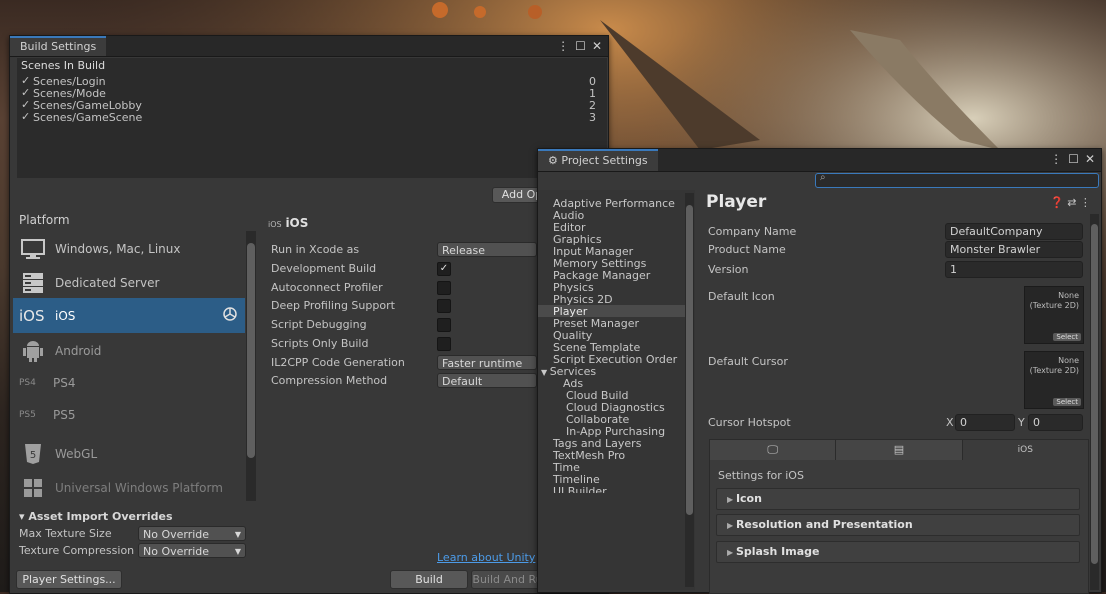  What do you see at coordinates (129, 350) in the screenshot?
I see `platform-item-android: Android` at bounding box center [129, 350].